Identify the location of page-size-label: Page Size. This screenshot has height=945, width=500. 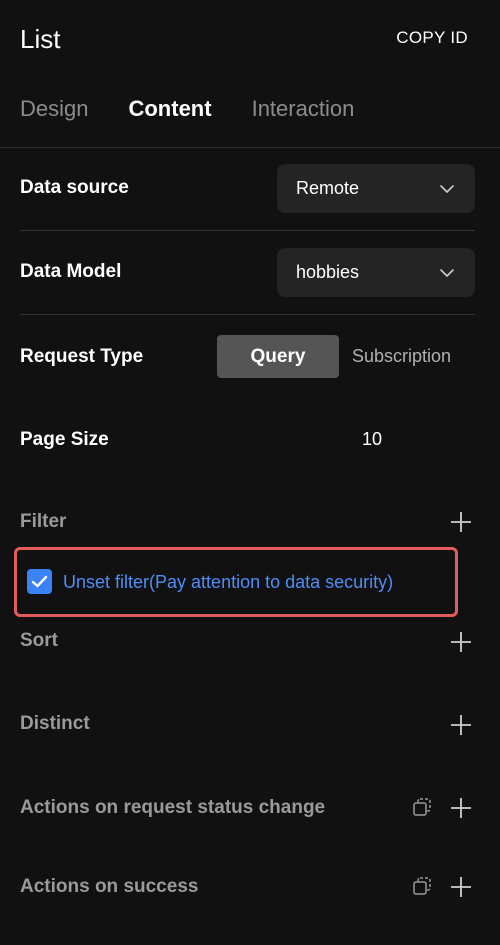
(64, 439).